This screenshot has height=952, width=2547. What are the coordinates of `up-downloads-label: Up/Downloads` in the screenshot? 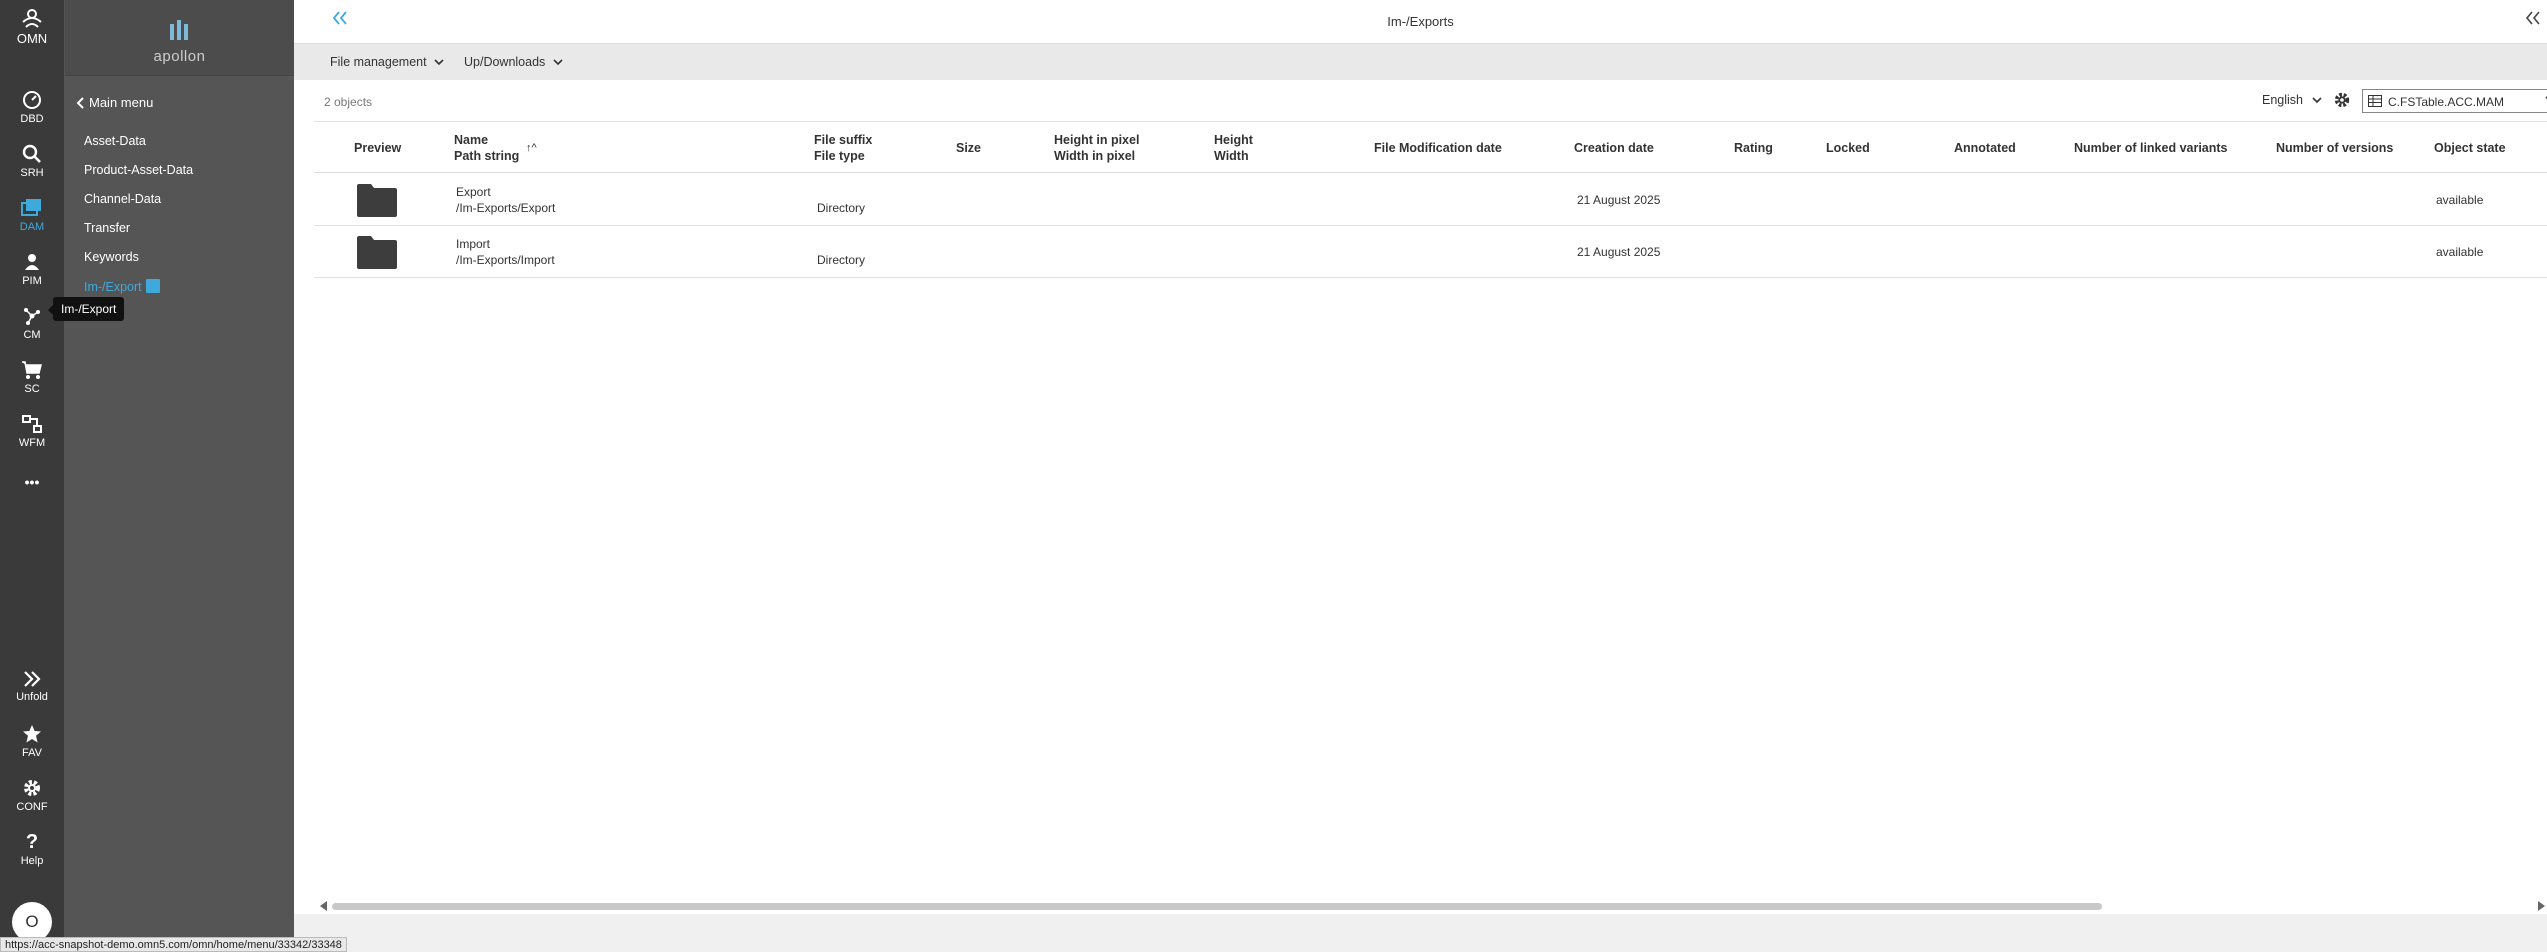 It's located at (505, 62).